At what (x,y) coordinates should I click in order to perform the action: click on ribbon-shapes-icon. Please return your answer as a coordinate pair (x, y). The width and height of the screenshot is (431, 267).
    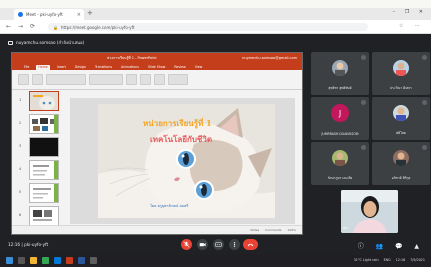
    Looking at the image, I should click on (131, 79).